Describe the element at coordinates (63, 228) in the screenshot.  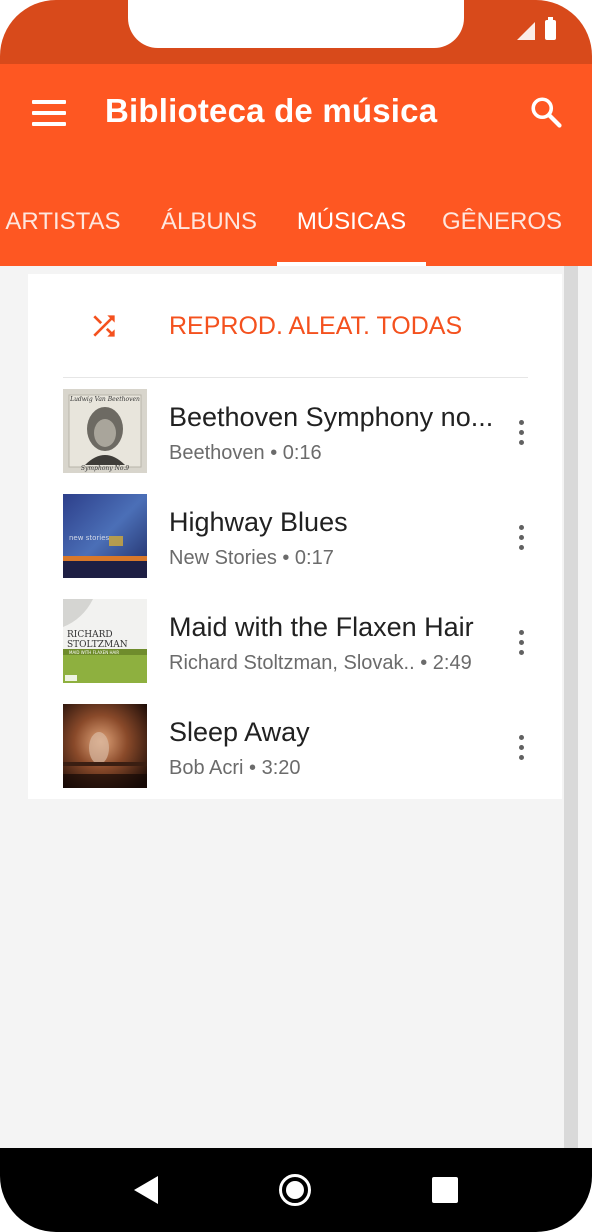
I see `tab-artistas: ARTISTAS` at that location.